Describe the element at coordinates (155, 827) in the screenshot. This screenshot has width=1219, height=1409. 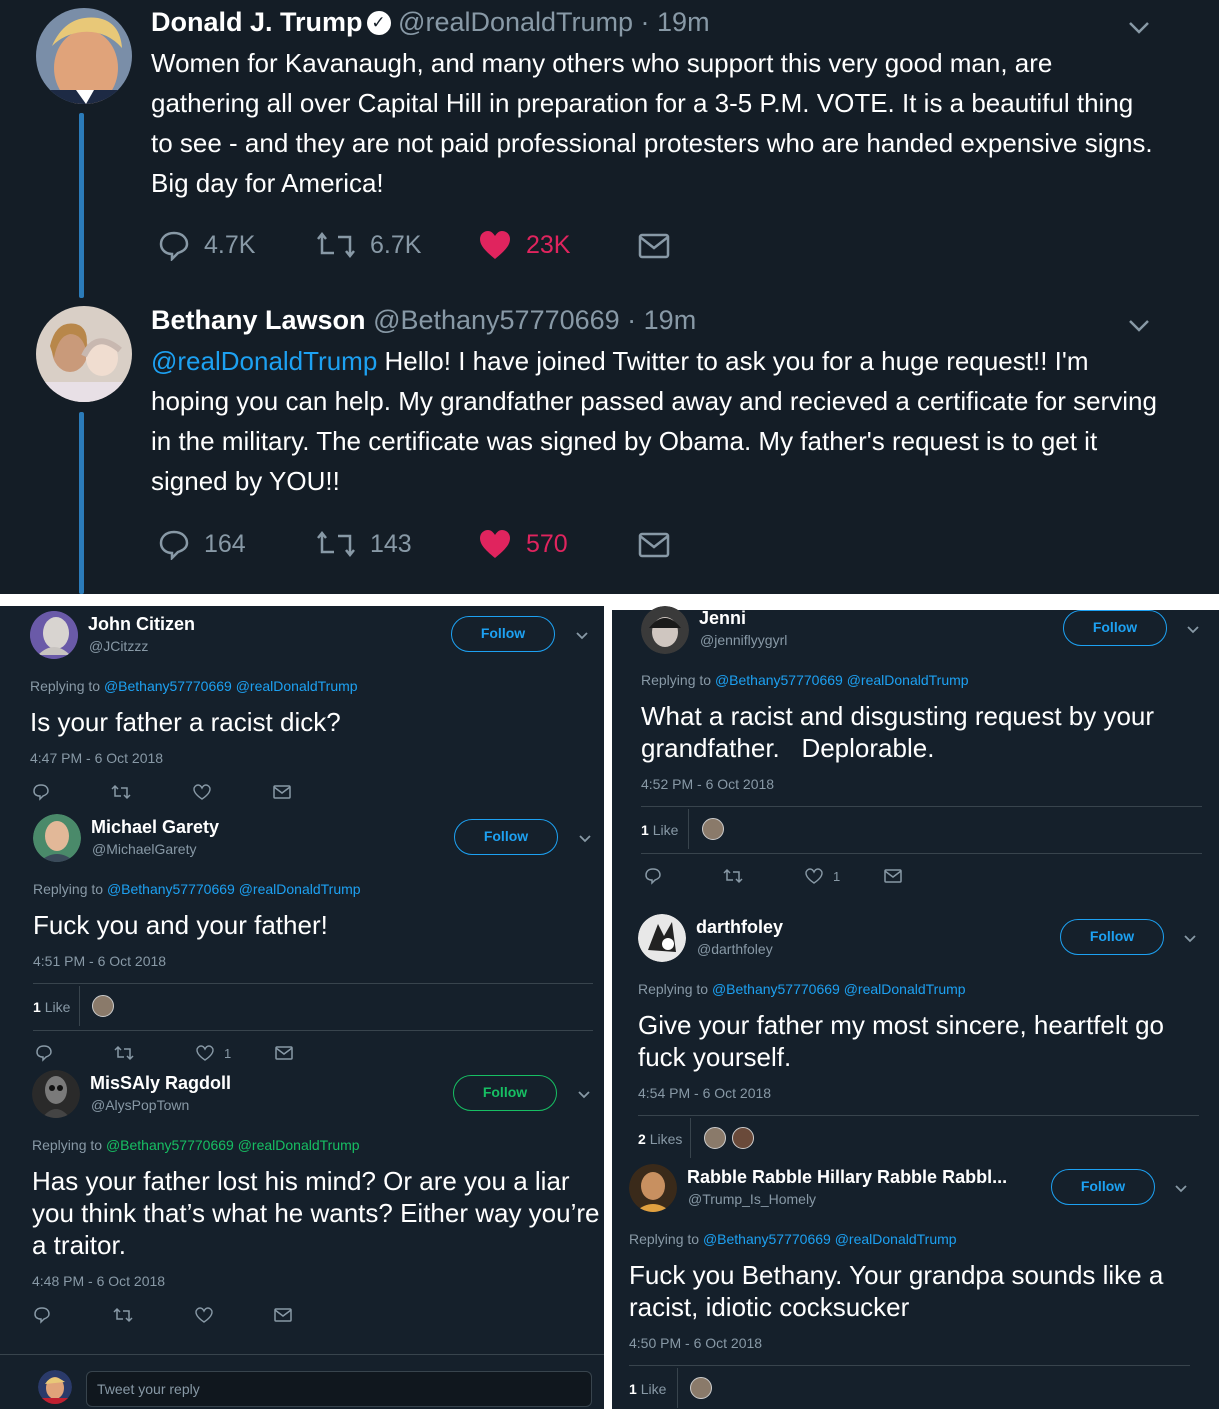
I see `reply-author-name: Michael Garety` at that location.